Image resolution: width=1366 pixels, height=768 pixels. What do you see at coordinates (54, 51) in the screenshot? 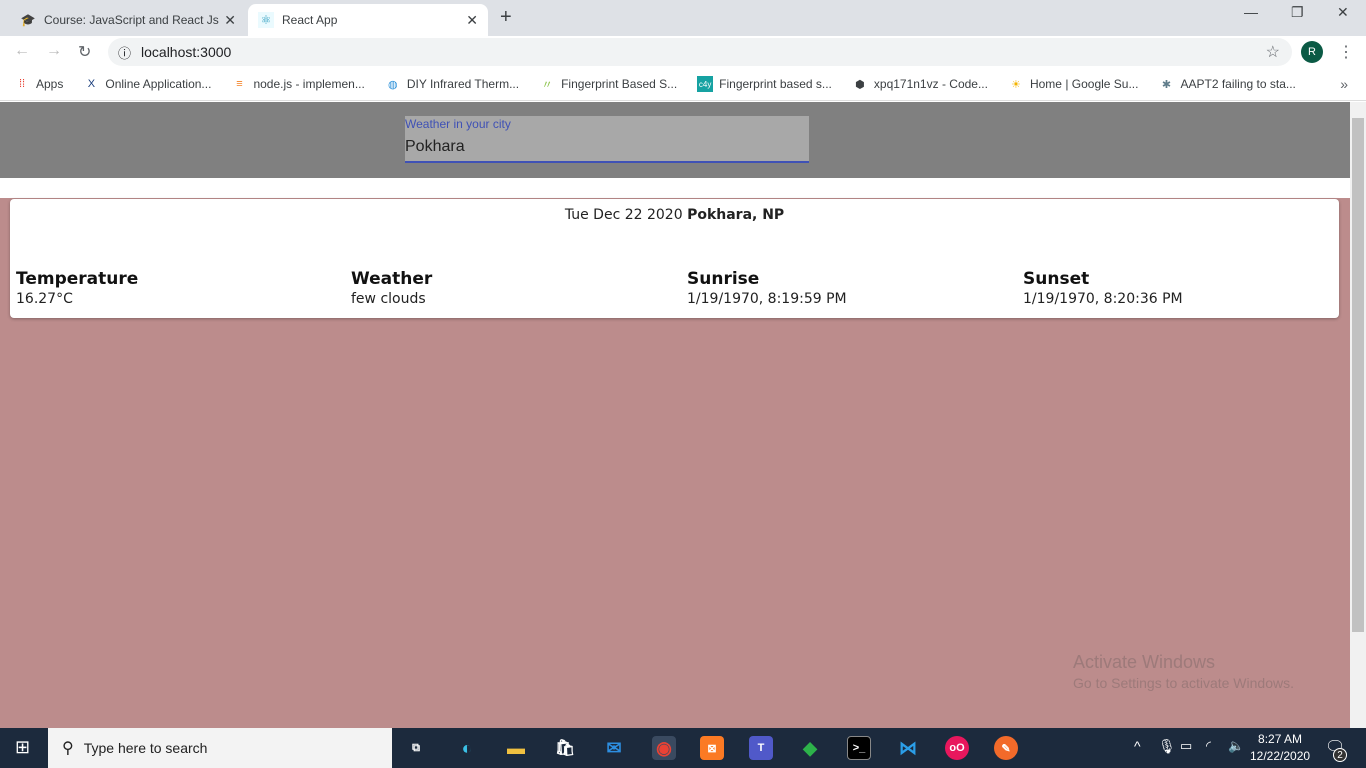
I see `forward-button: →` at bounding box center [54, 51].